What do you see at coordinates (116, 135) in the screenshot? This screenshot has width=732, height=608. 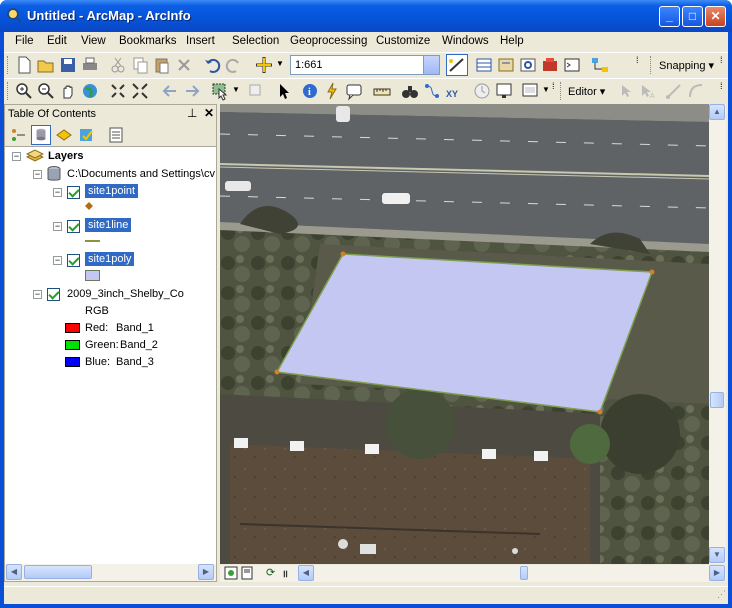 I see `toc-options-icon` at bounding box center [116, 135].